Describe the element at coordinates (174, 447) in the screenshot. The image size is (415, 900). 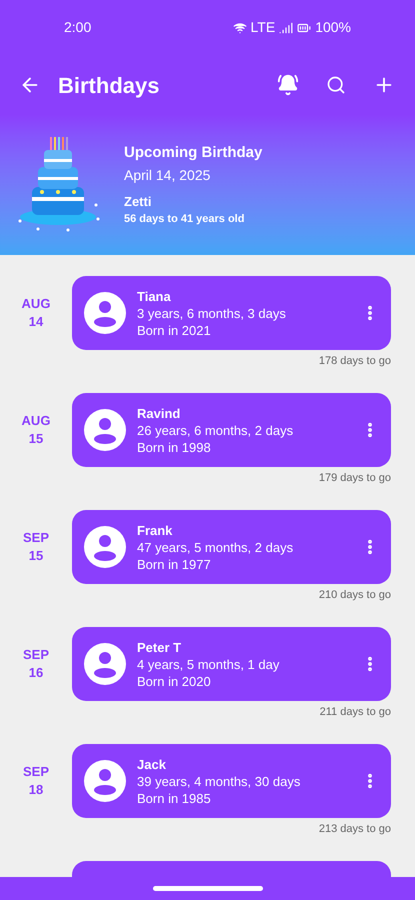
I see `birth-year: Born in 1998` at that location.